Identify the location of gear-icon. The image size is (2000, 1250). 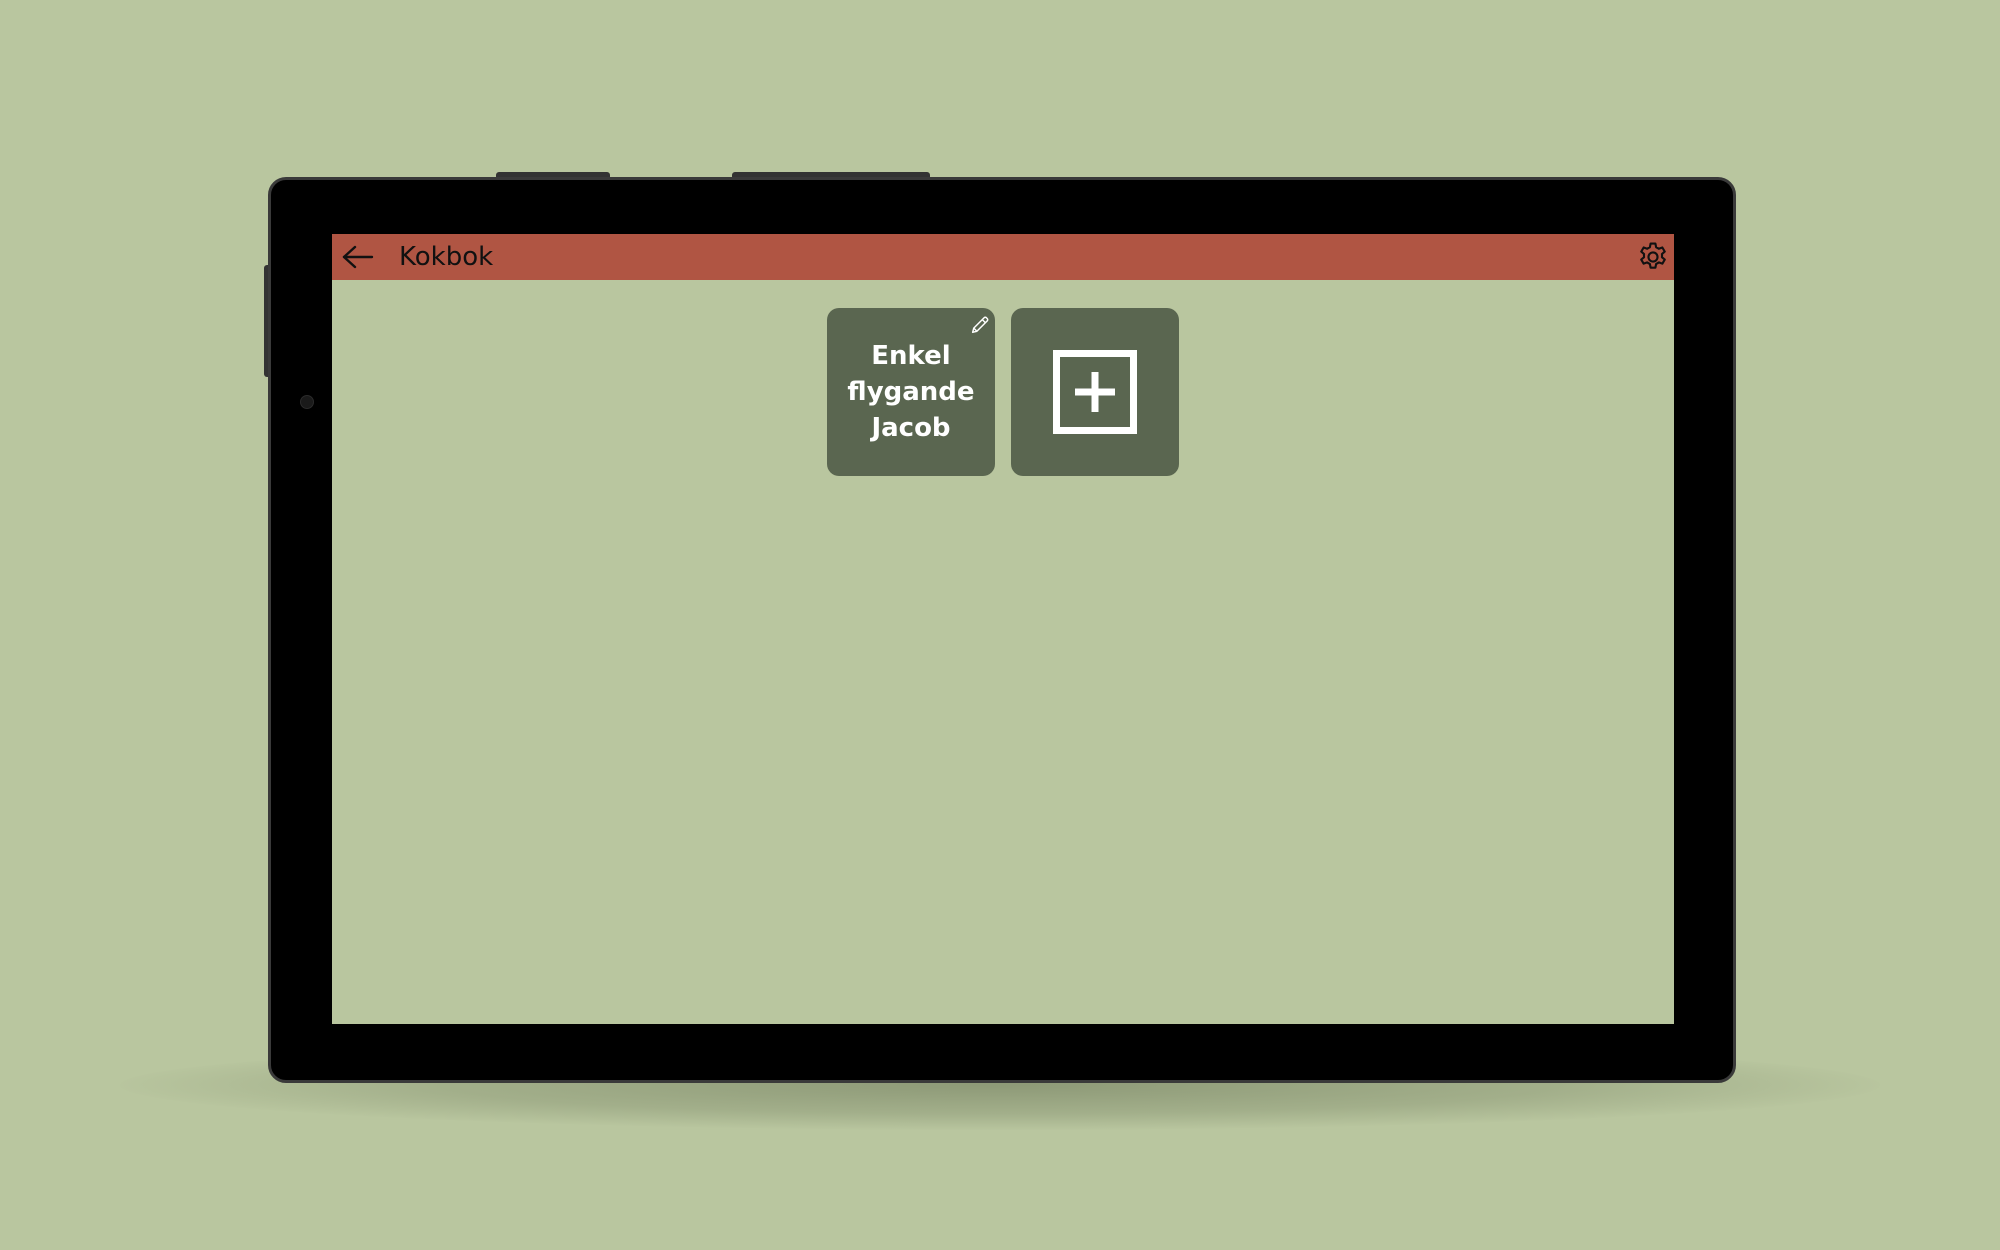
(1653, 255).